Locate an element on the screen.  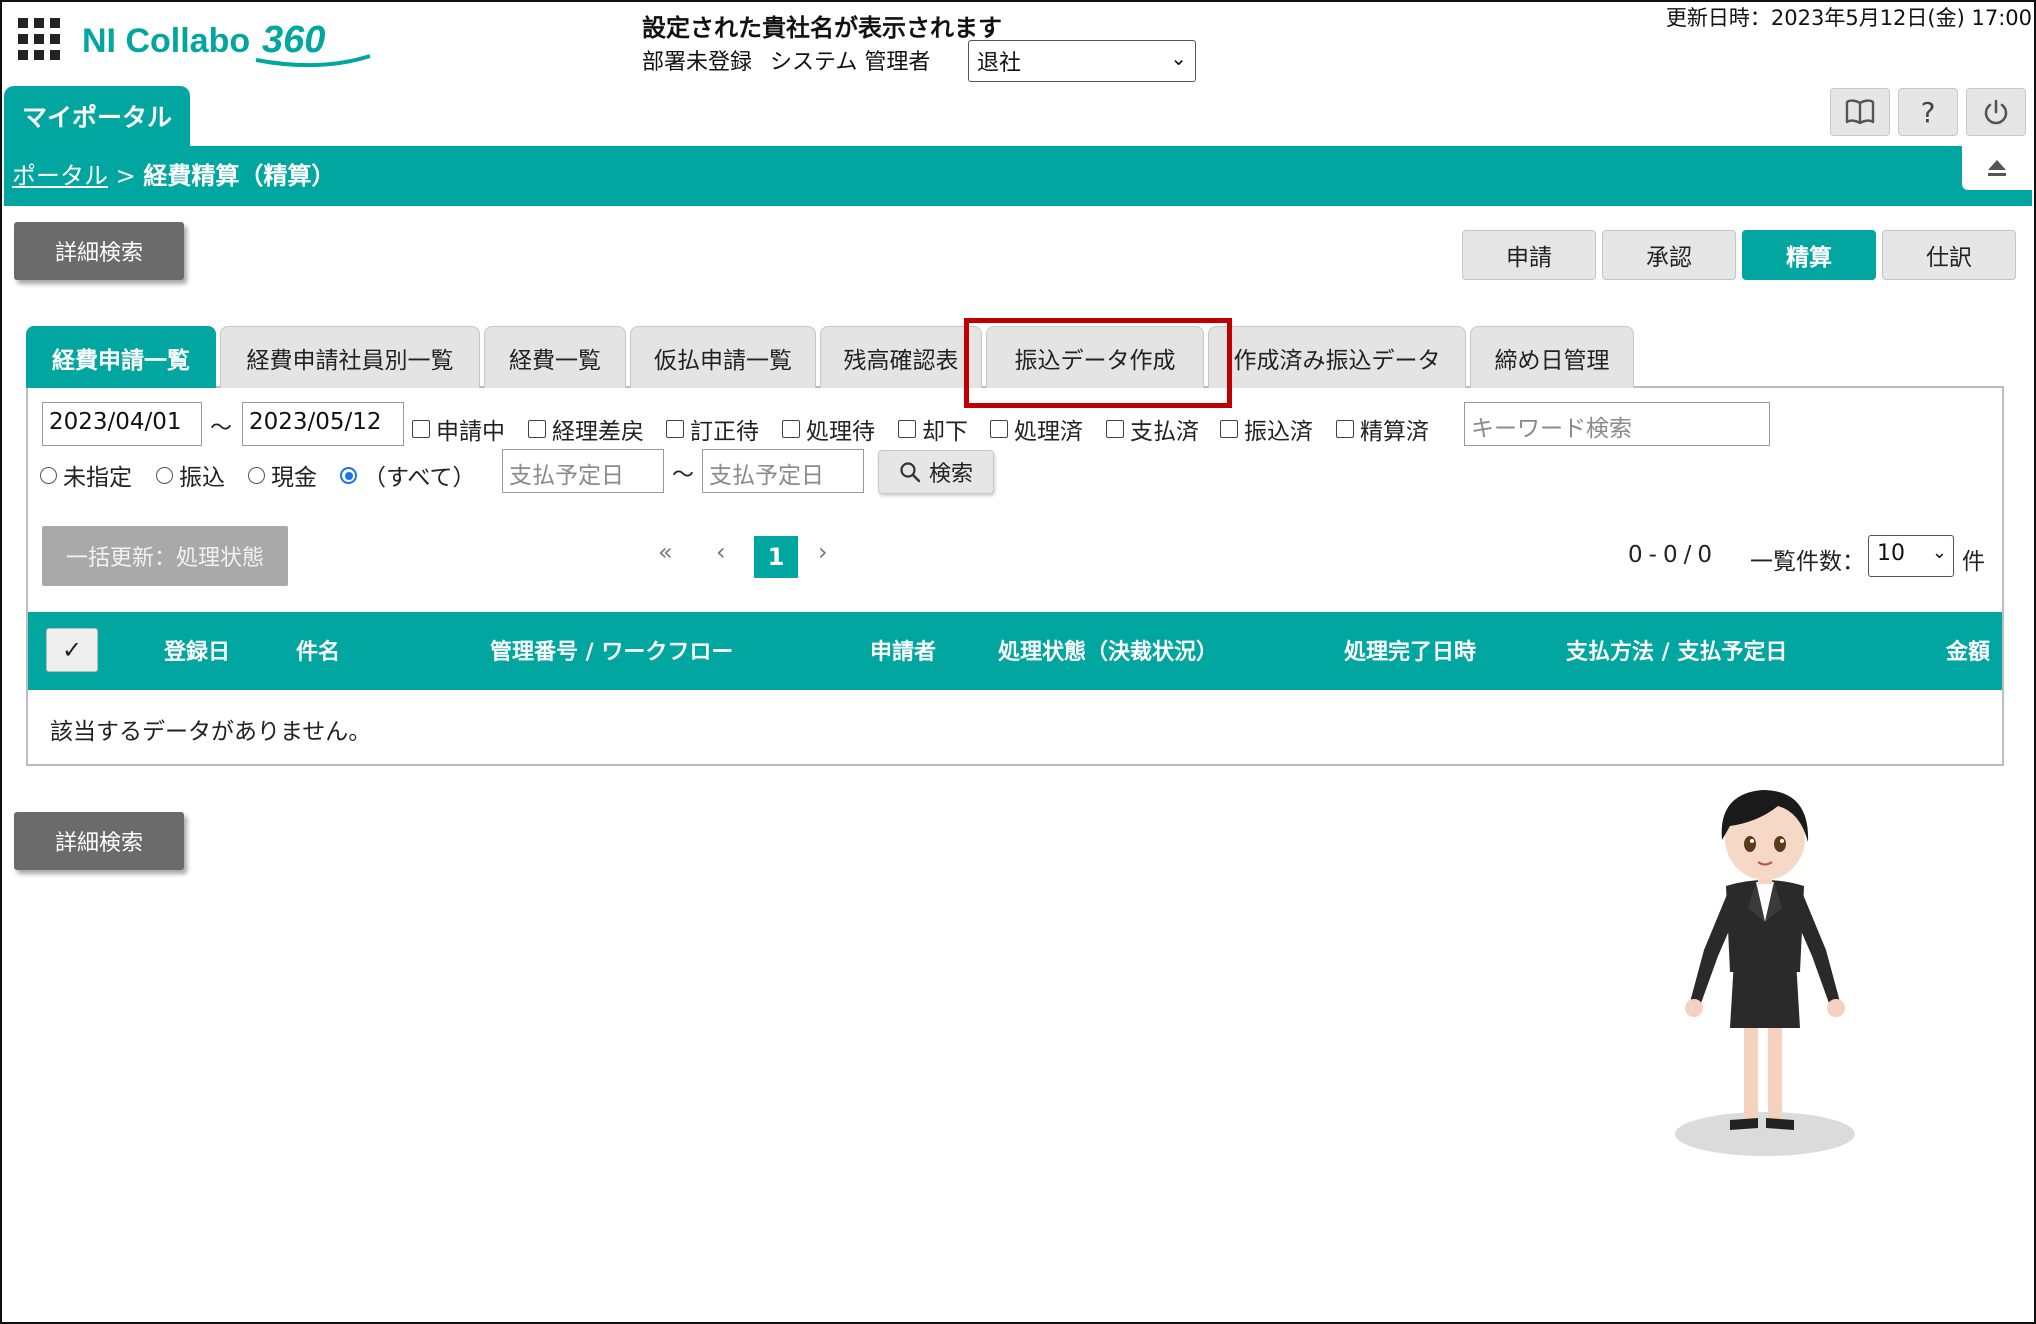
detail-search-button-bottom: 詳細検索 is located at coordinates (99, 841).